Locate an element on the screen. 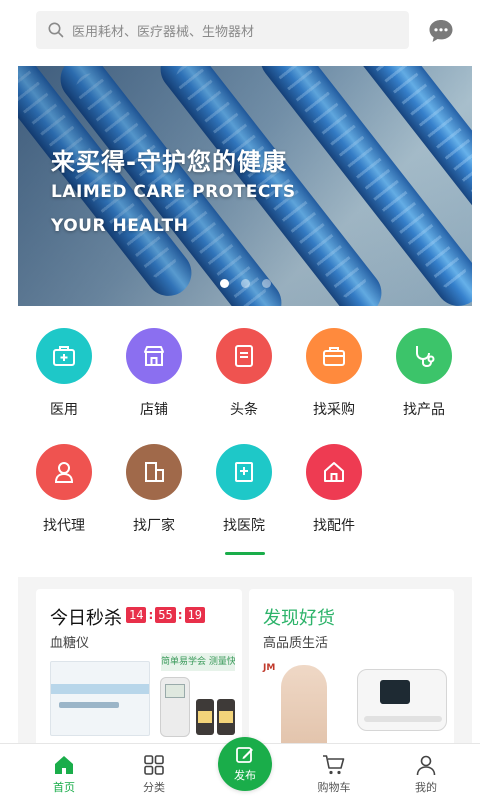 The height and width of the screenshot is (800, 480). banner-subtitle-line1: LAIMED CARE PROTECTS is located at coordinates (173, 192).